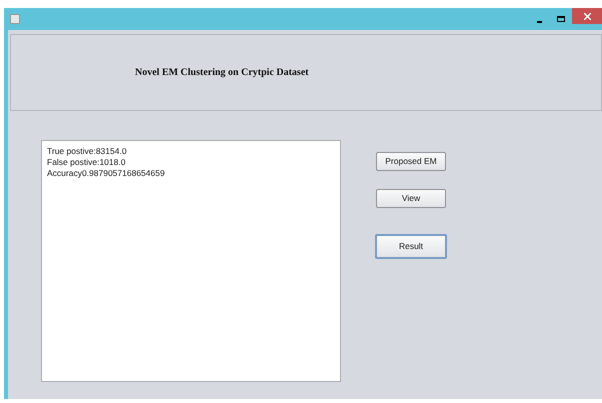 The image size is (602, 403). I want to click on output-line: True postive:83154.0, so click(87, 151).